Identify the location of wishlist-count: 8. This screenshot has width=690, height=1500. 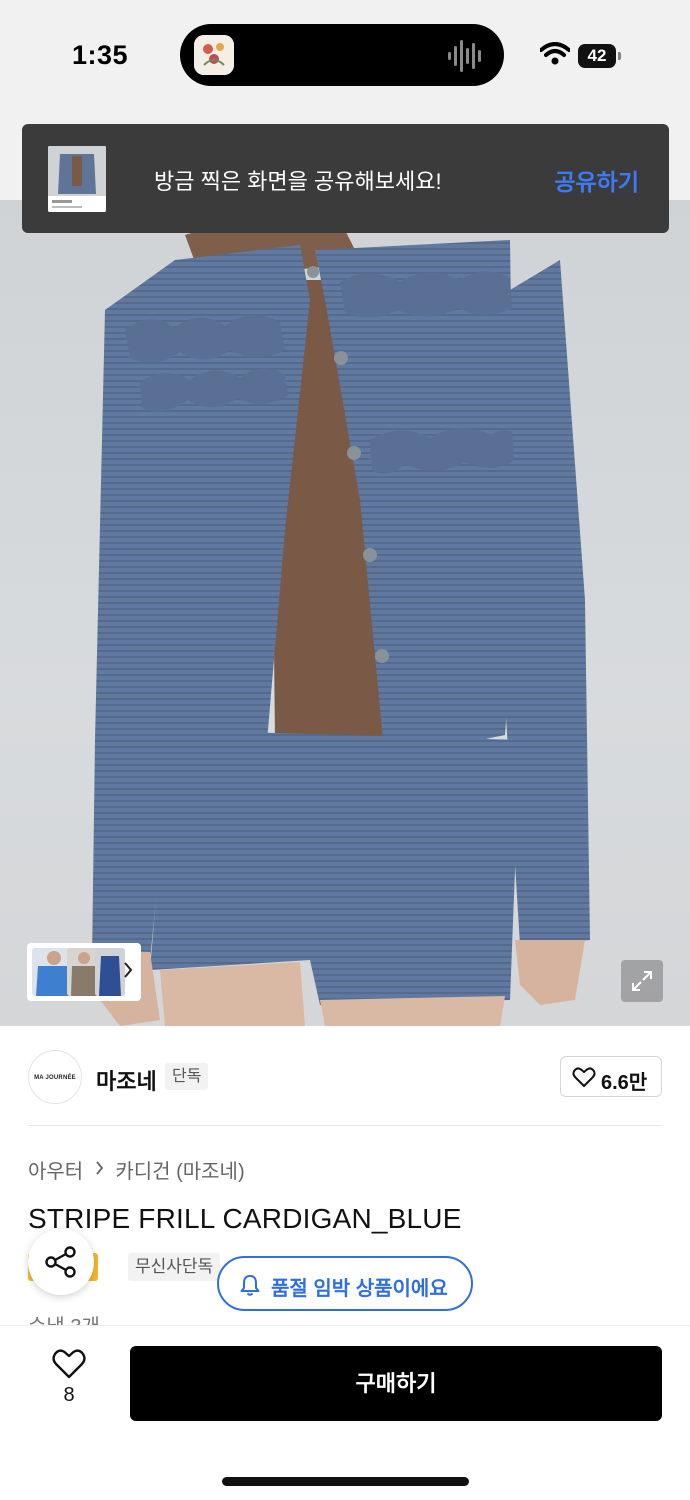
(69, 1395).